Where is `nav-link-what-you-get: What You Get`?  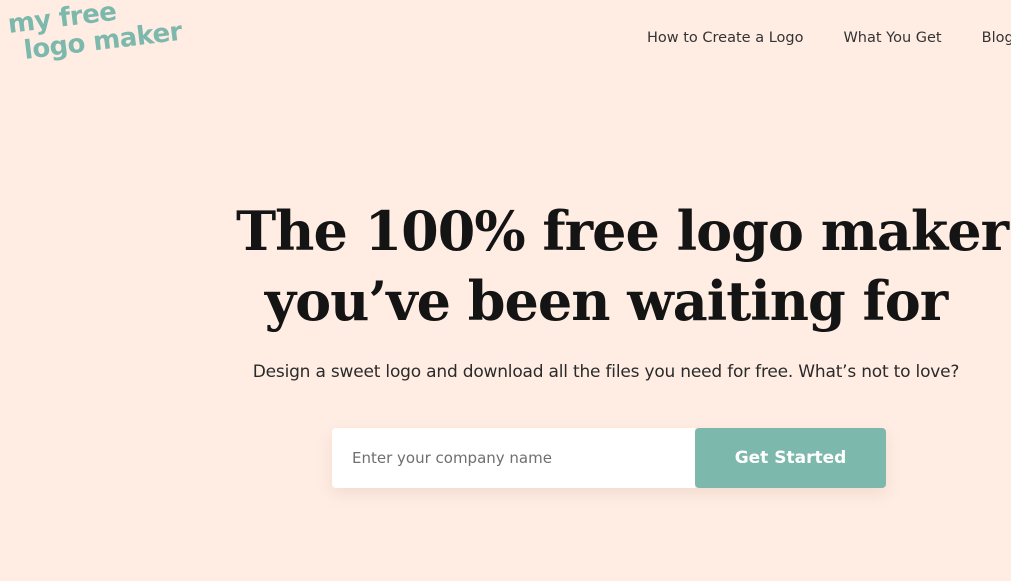
nav-link-what-you-get: What You Get is located at coordinates (892, 38).